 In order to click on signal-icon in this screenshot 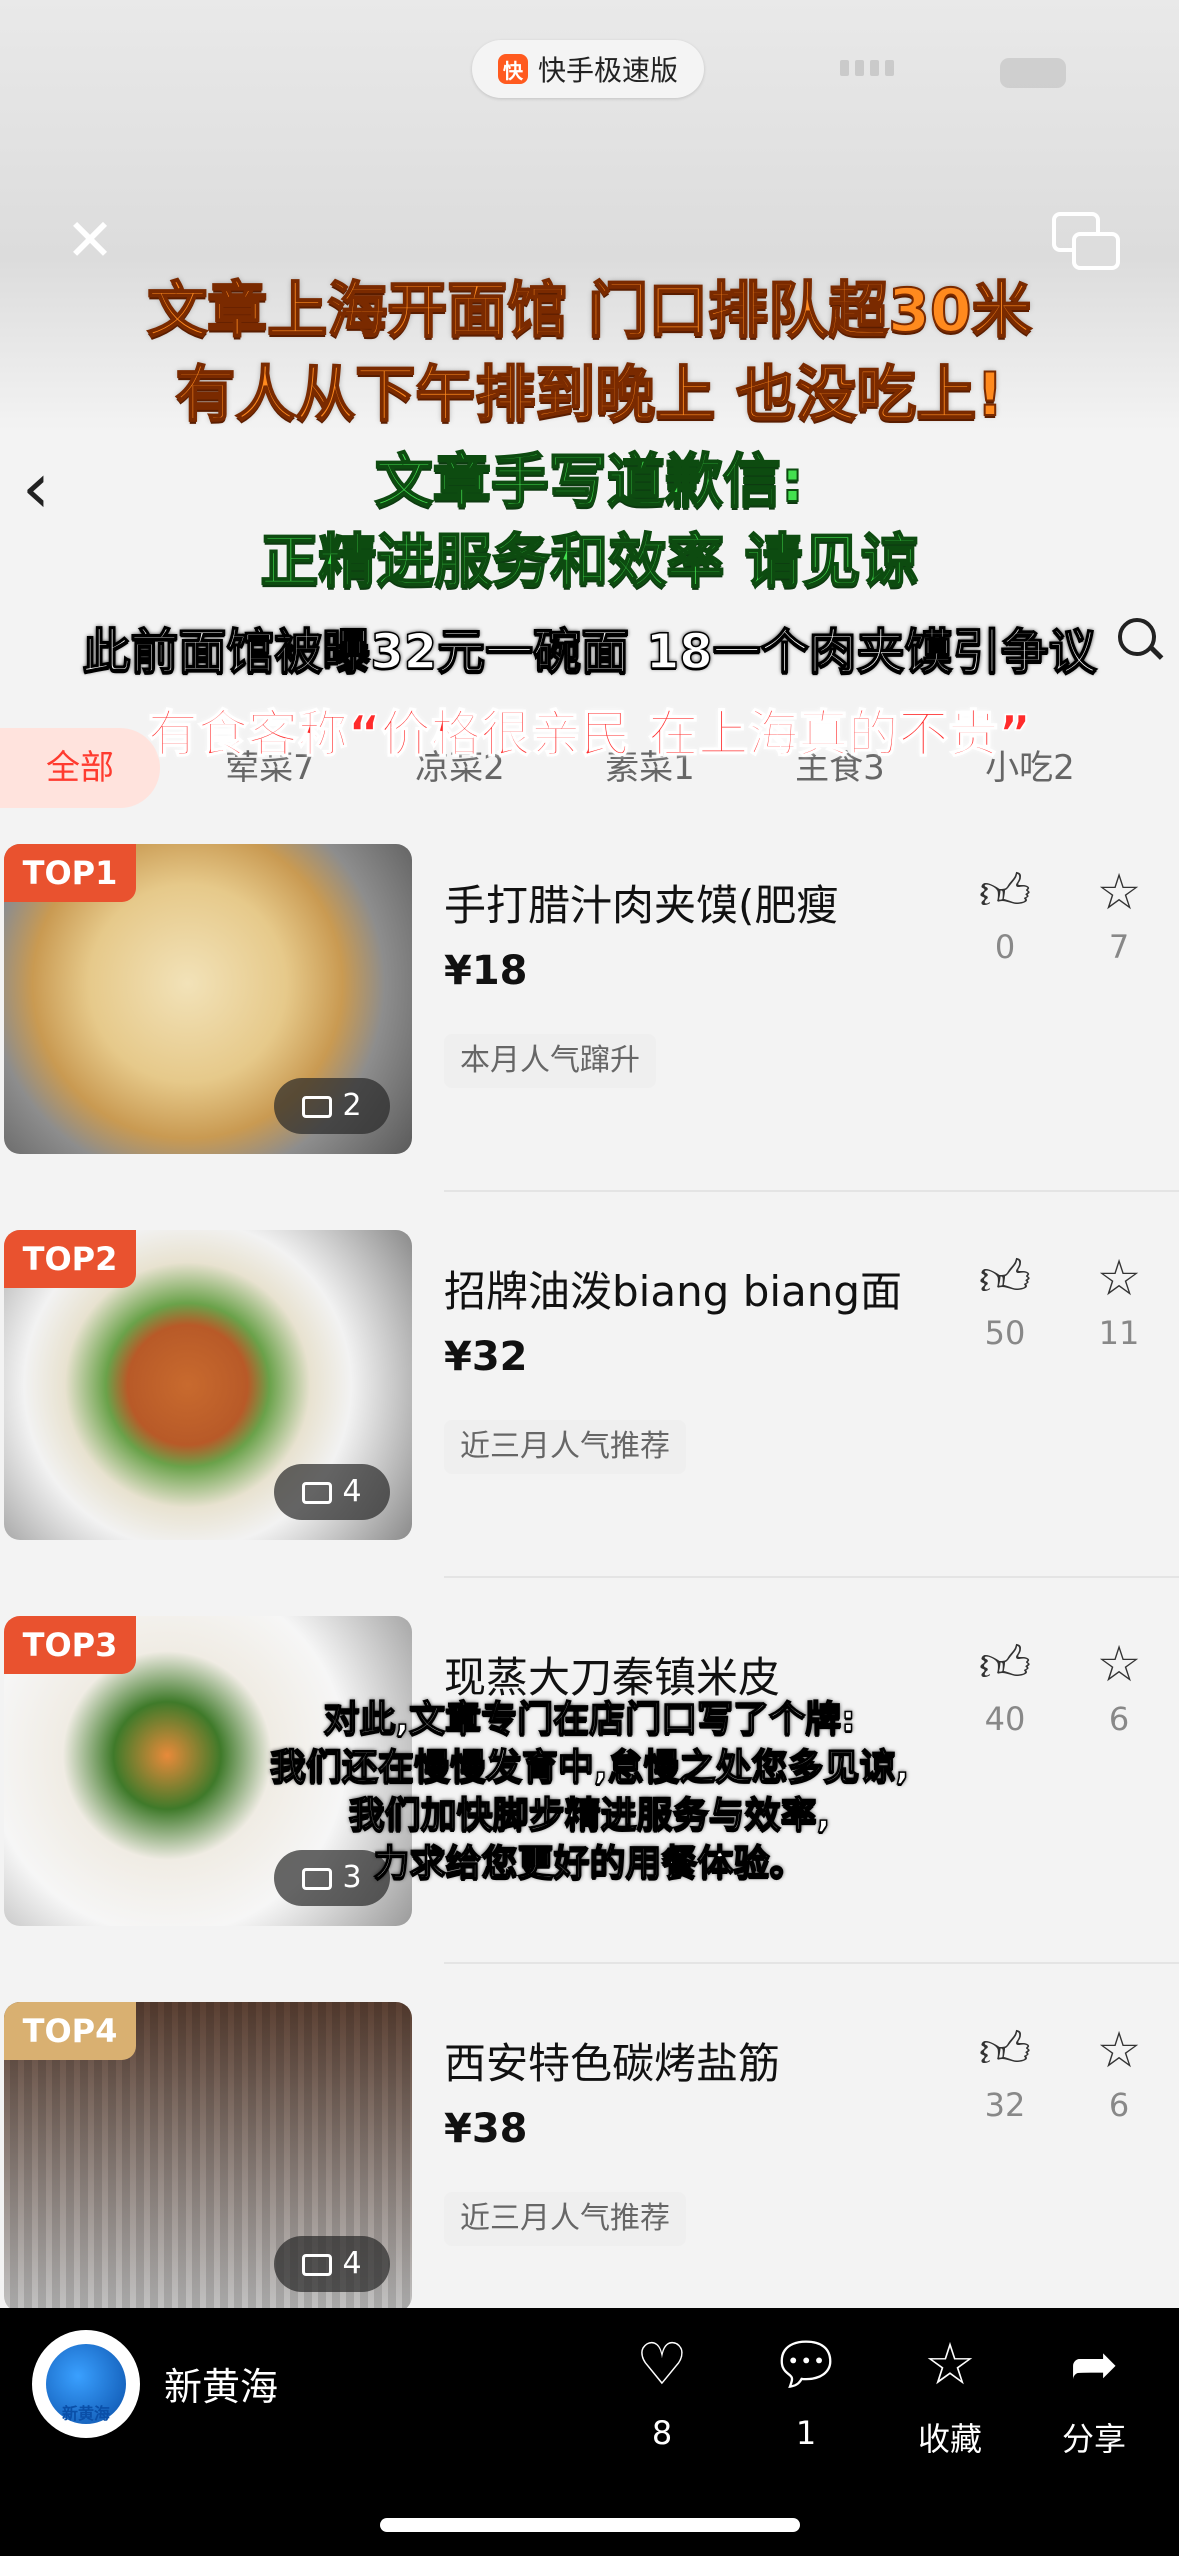, I will do `click(875, 69)`.